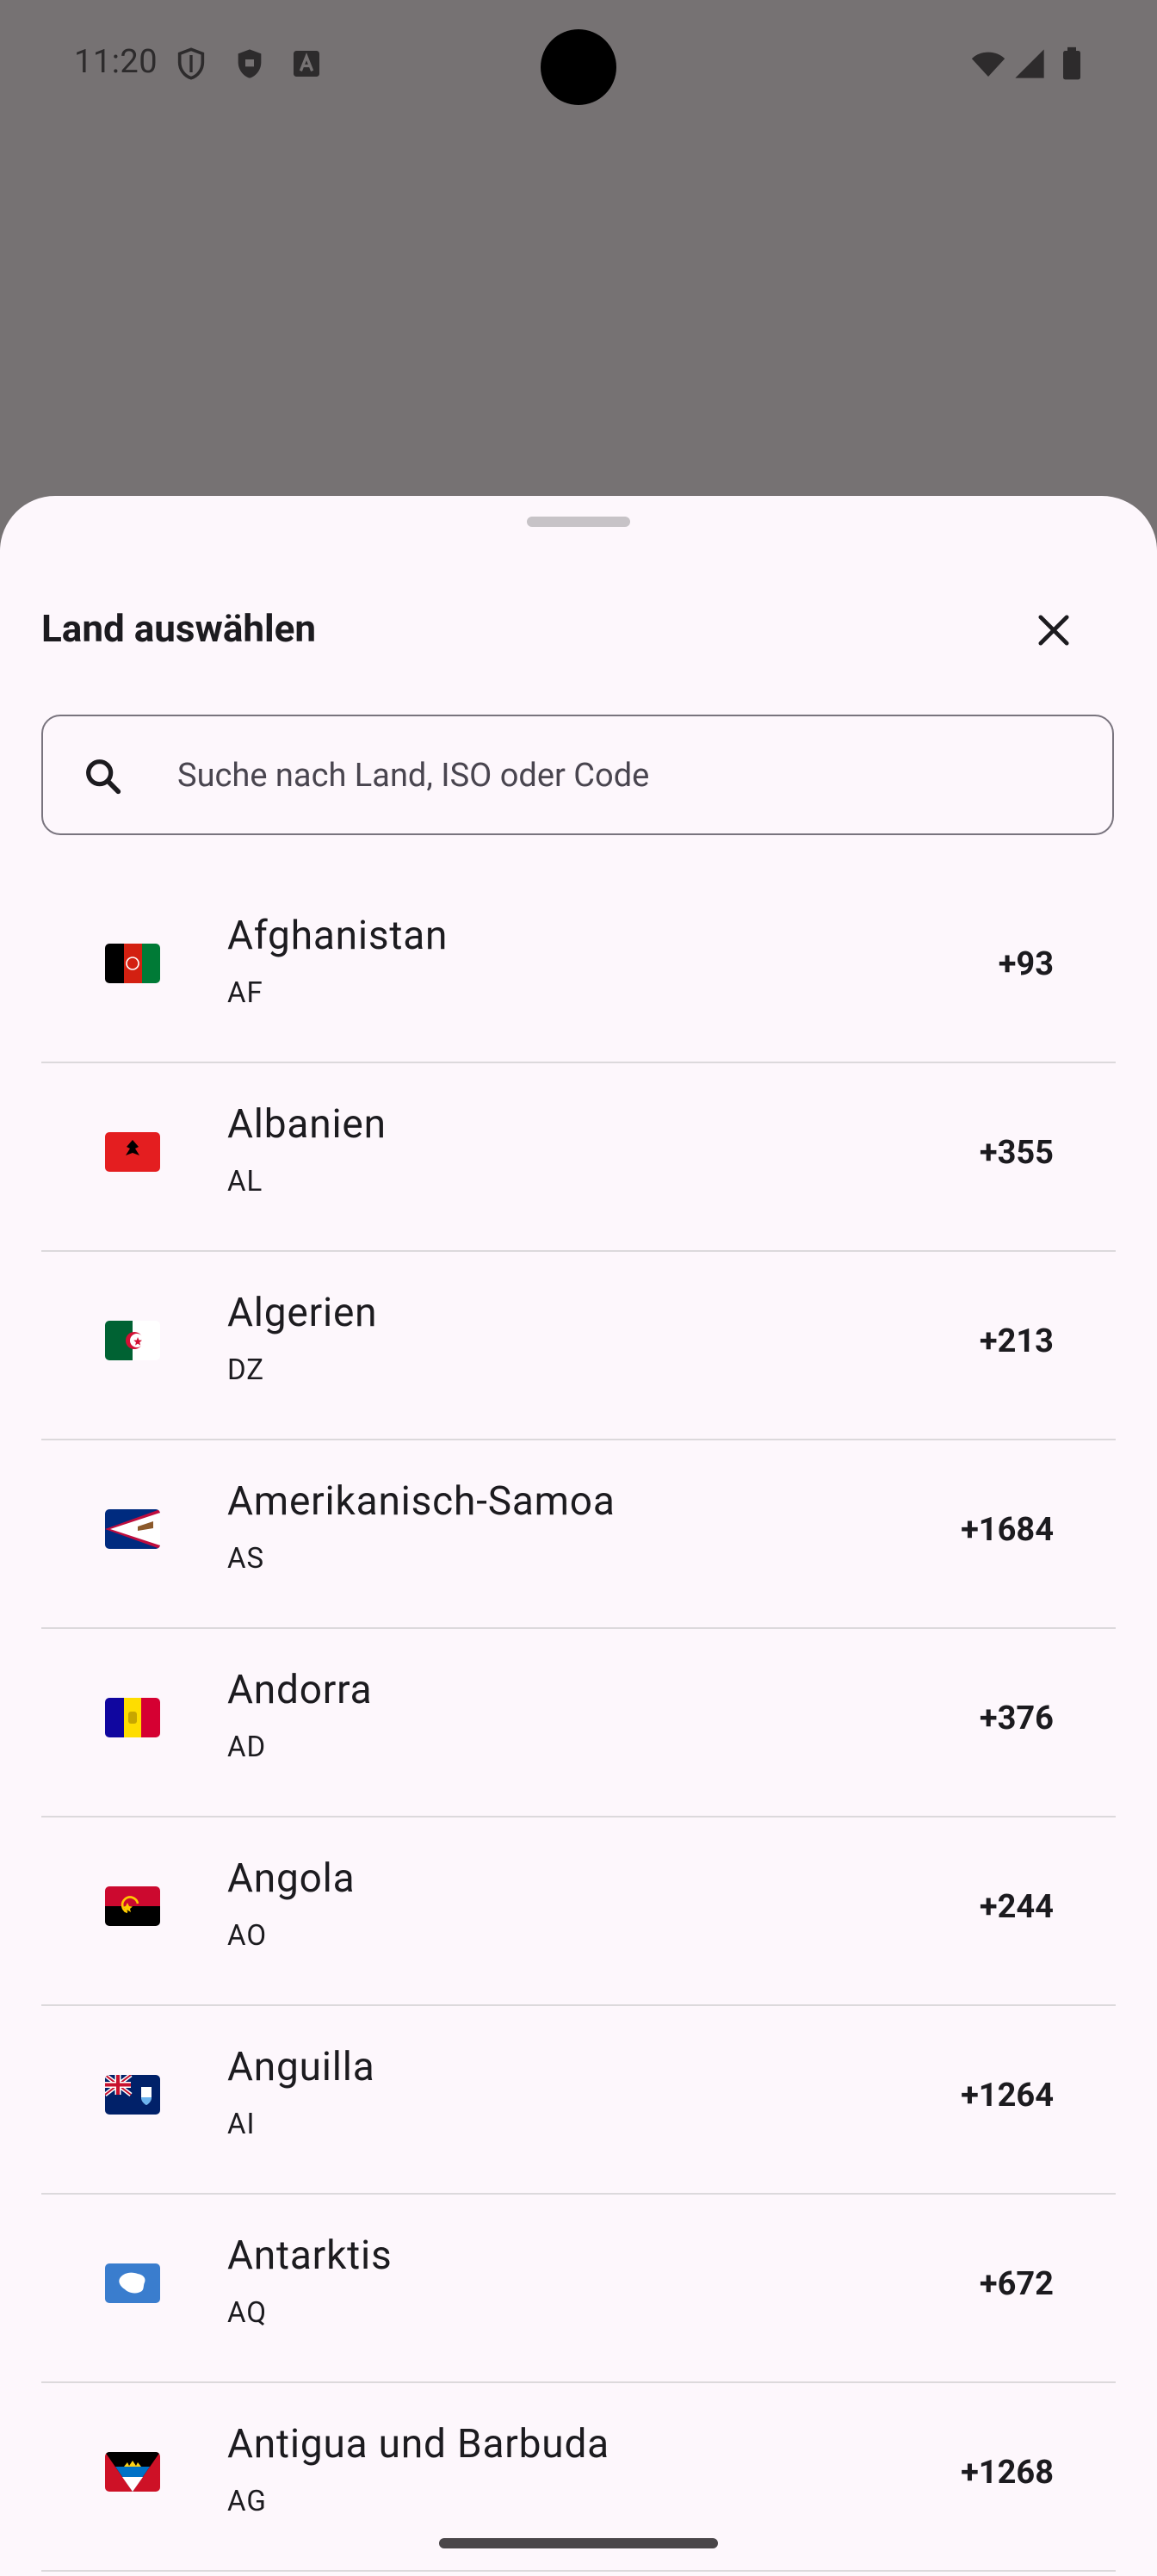 The image size is (1157, 2576). I want to click on flag-antarctica-icon, so click(133, 2283).